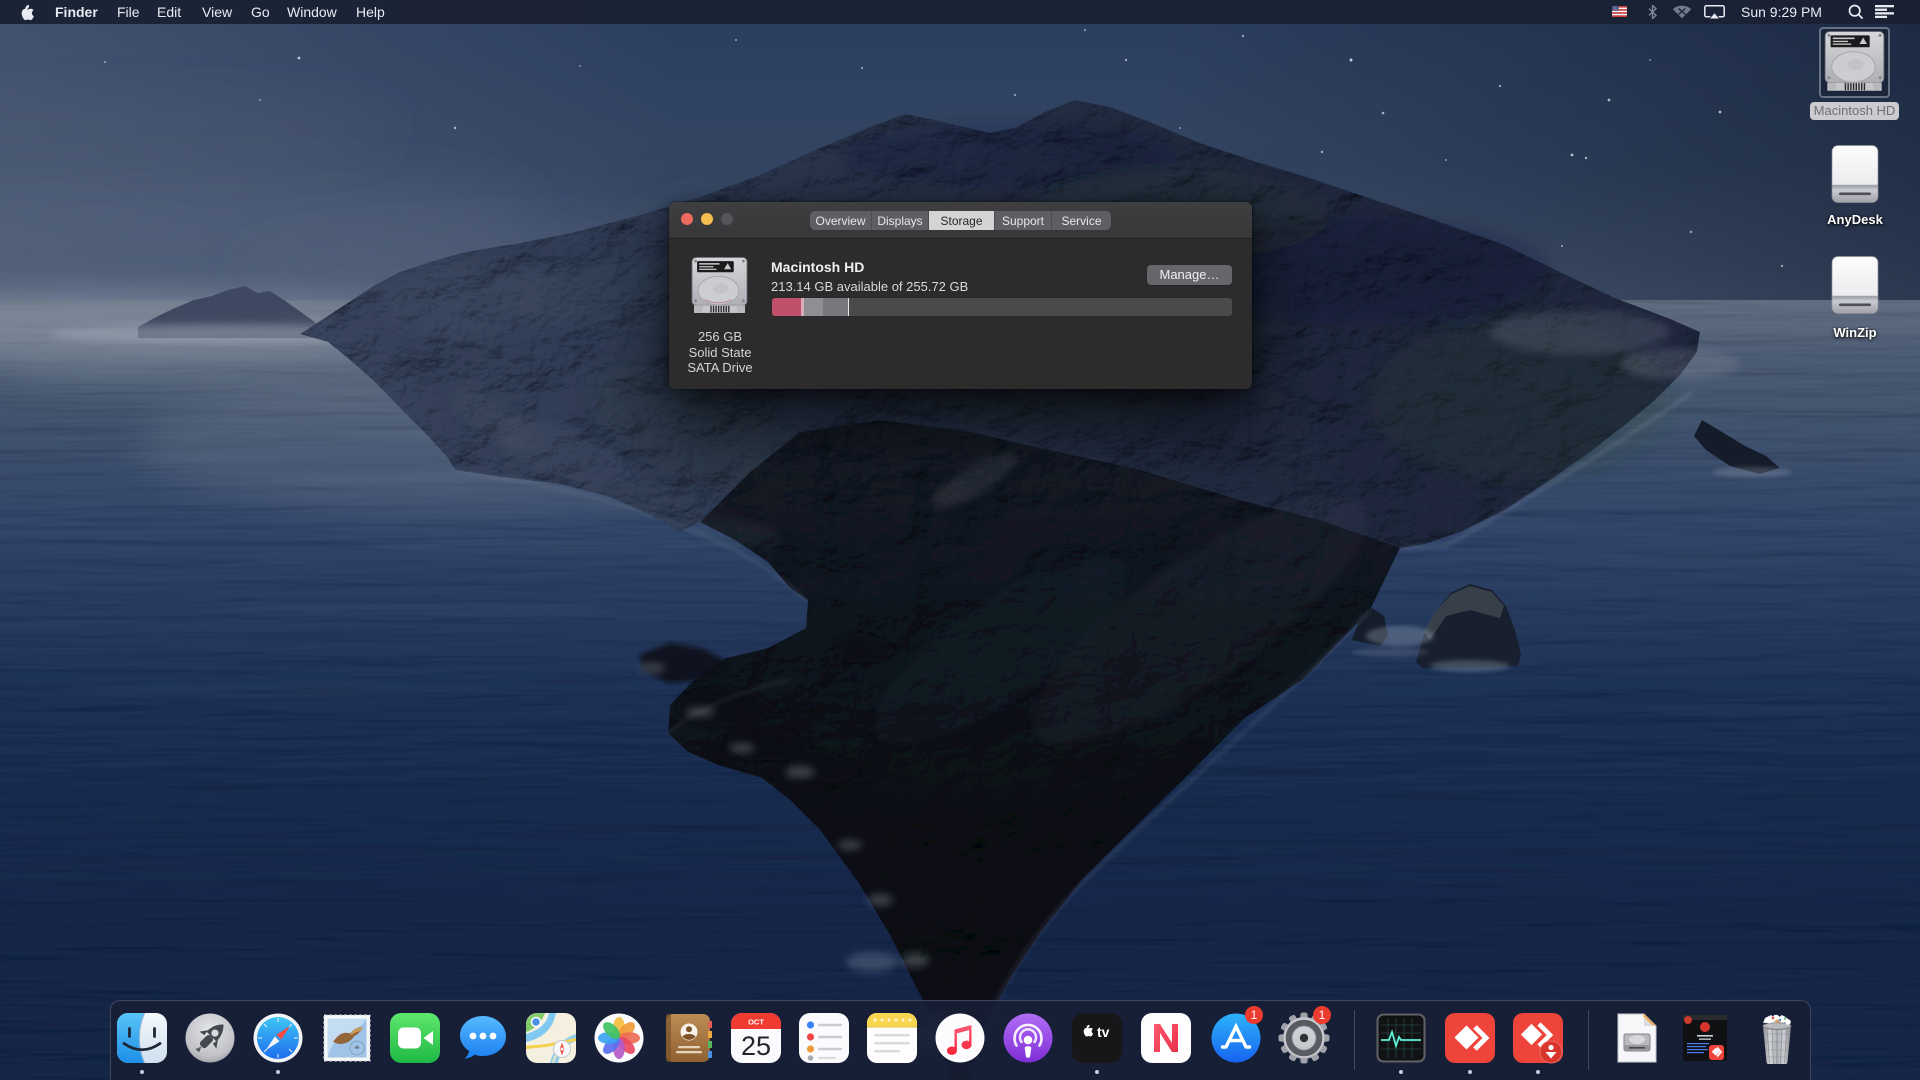 The width and height of the screenshot is (1920, 1080). What do you see at coordinates (1103, 1032) in the screenshot?
I see `svg-text: tv` at bounding box center [1103, 1032].